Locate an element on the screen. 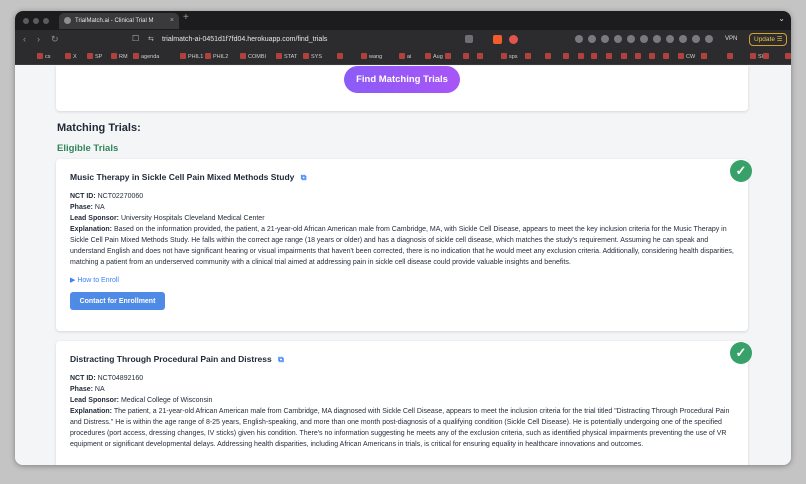  bookmark-item: agenda is located at coordinates (146, 56).